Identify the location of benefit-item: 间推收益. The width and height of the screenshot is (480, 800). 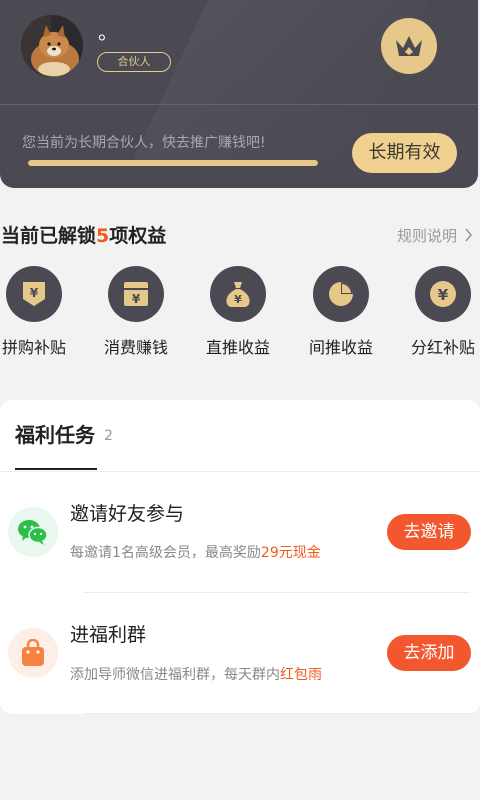
(341, 312).